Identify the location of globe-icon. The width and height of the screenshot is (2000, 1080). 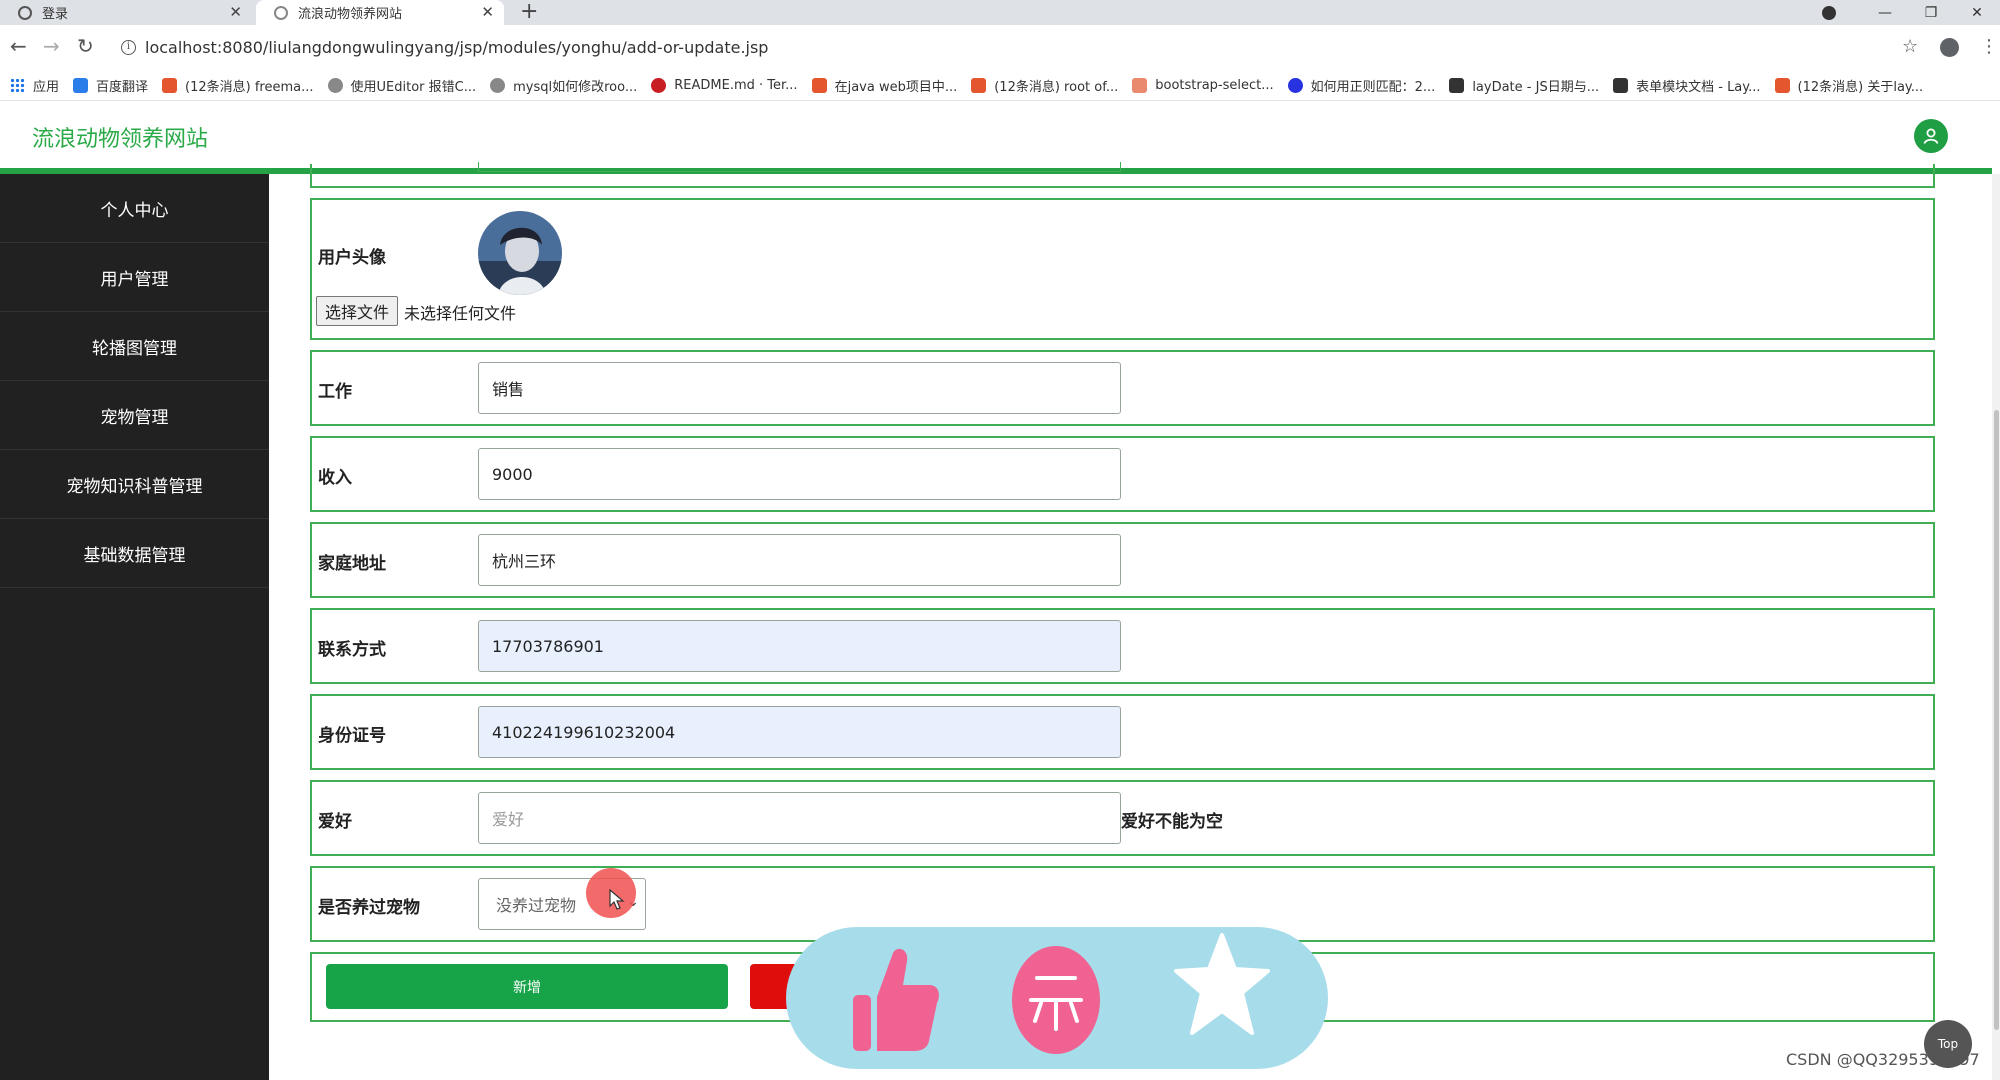
(25, 12).